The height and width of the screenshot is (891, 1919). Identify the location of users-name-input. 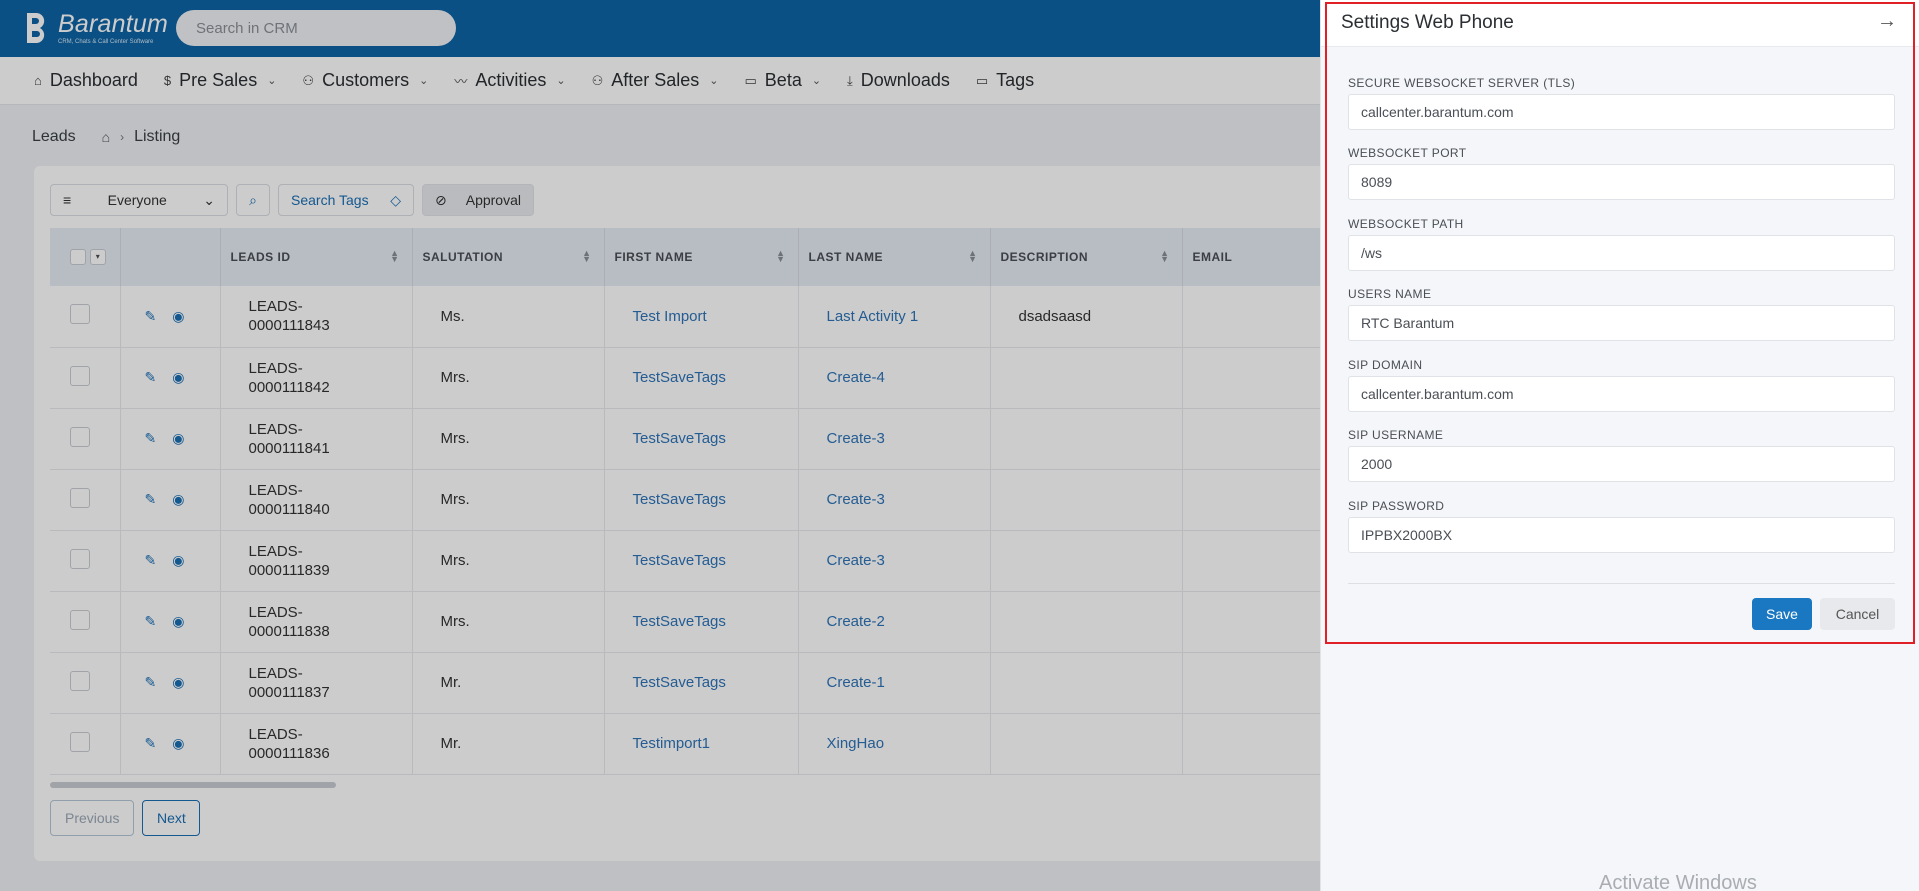
(1621, 323).